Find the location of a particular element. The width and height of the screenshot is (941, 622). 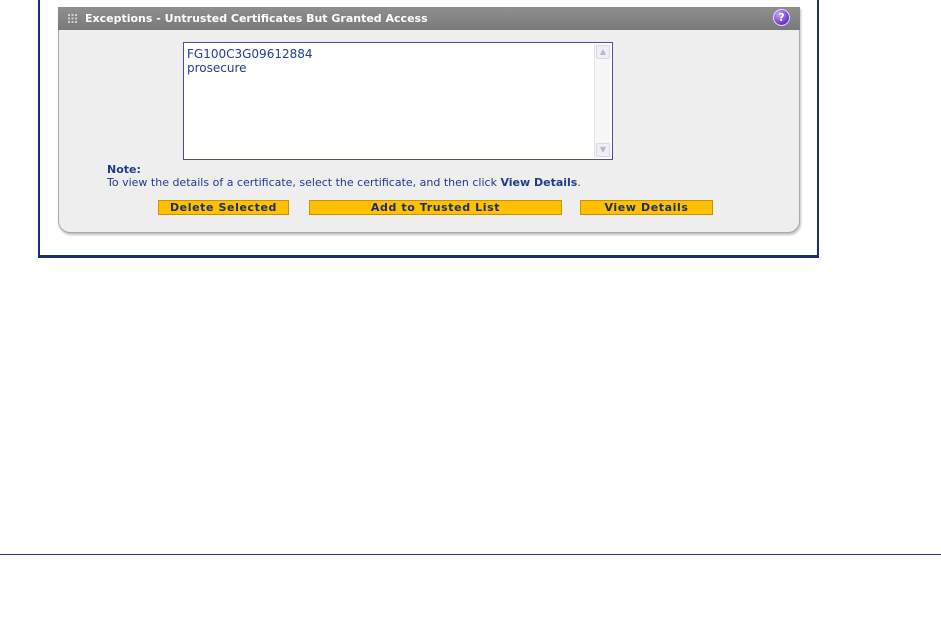

chevron-down-icon: ▼ is located at coordinates (603, 150).